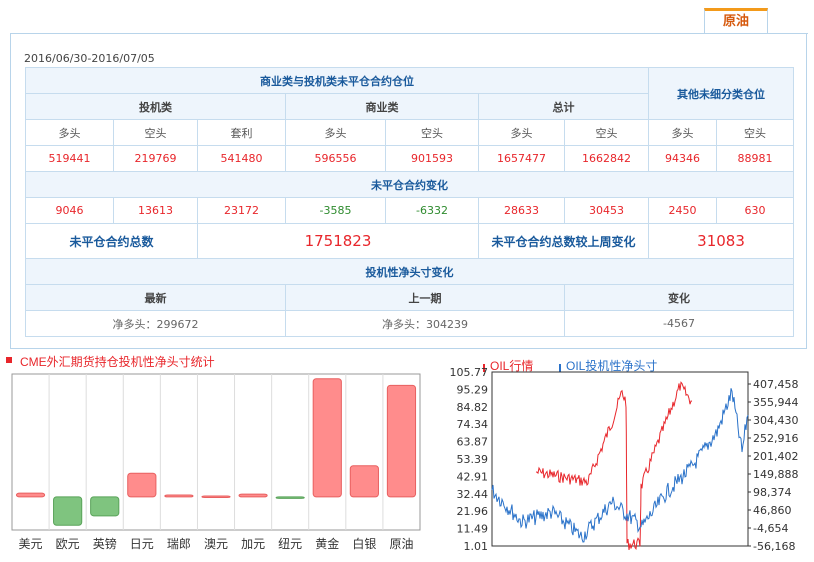  Describe the element at coordinates (770, 528) in the screenshot. I see `right-tick-label: -4,654` at that location.